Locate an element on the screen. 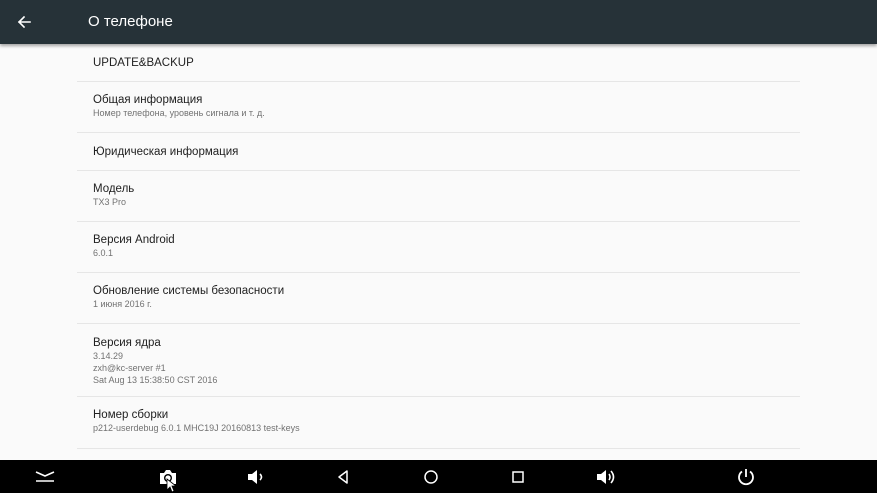 Image resolution: width=877 pixels, height=493 pixels. back-button is located at coordinates (24, 22).